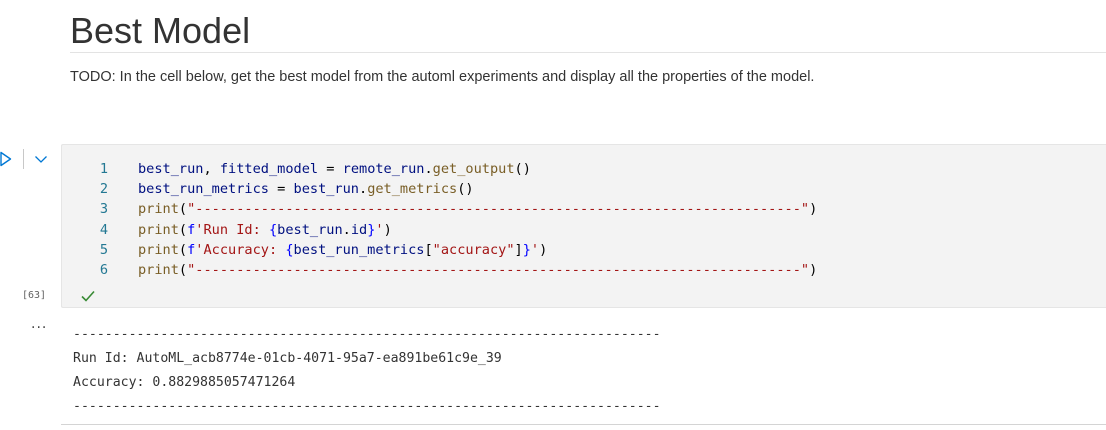  What do you see at coordinates (88, 296) in the screenshot?
I see `checkmark-icon` at bounding box center [88, 296].